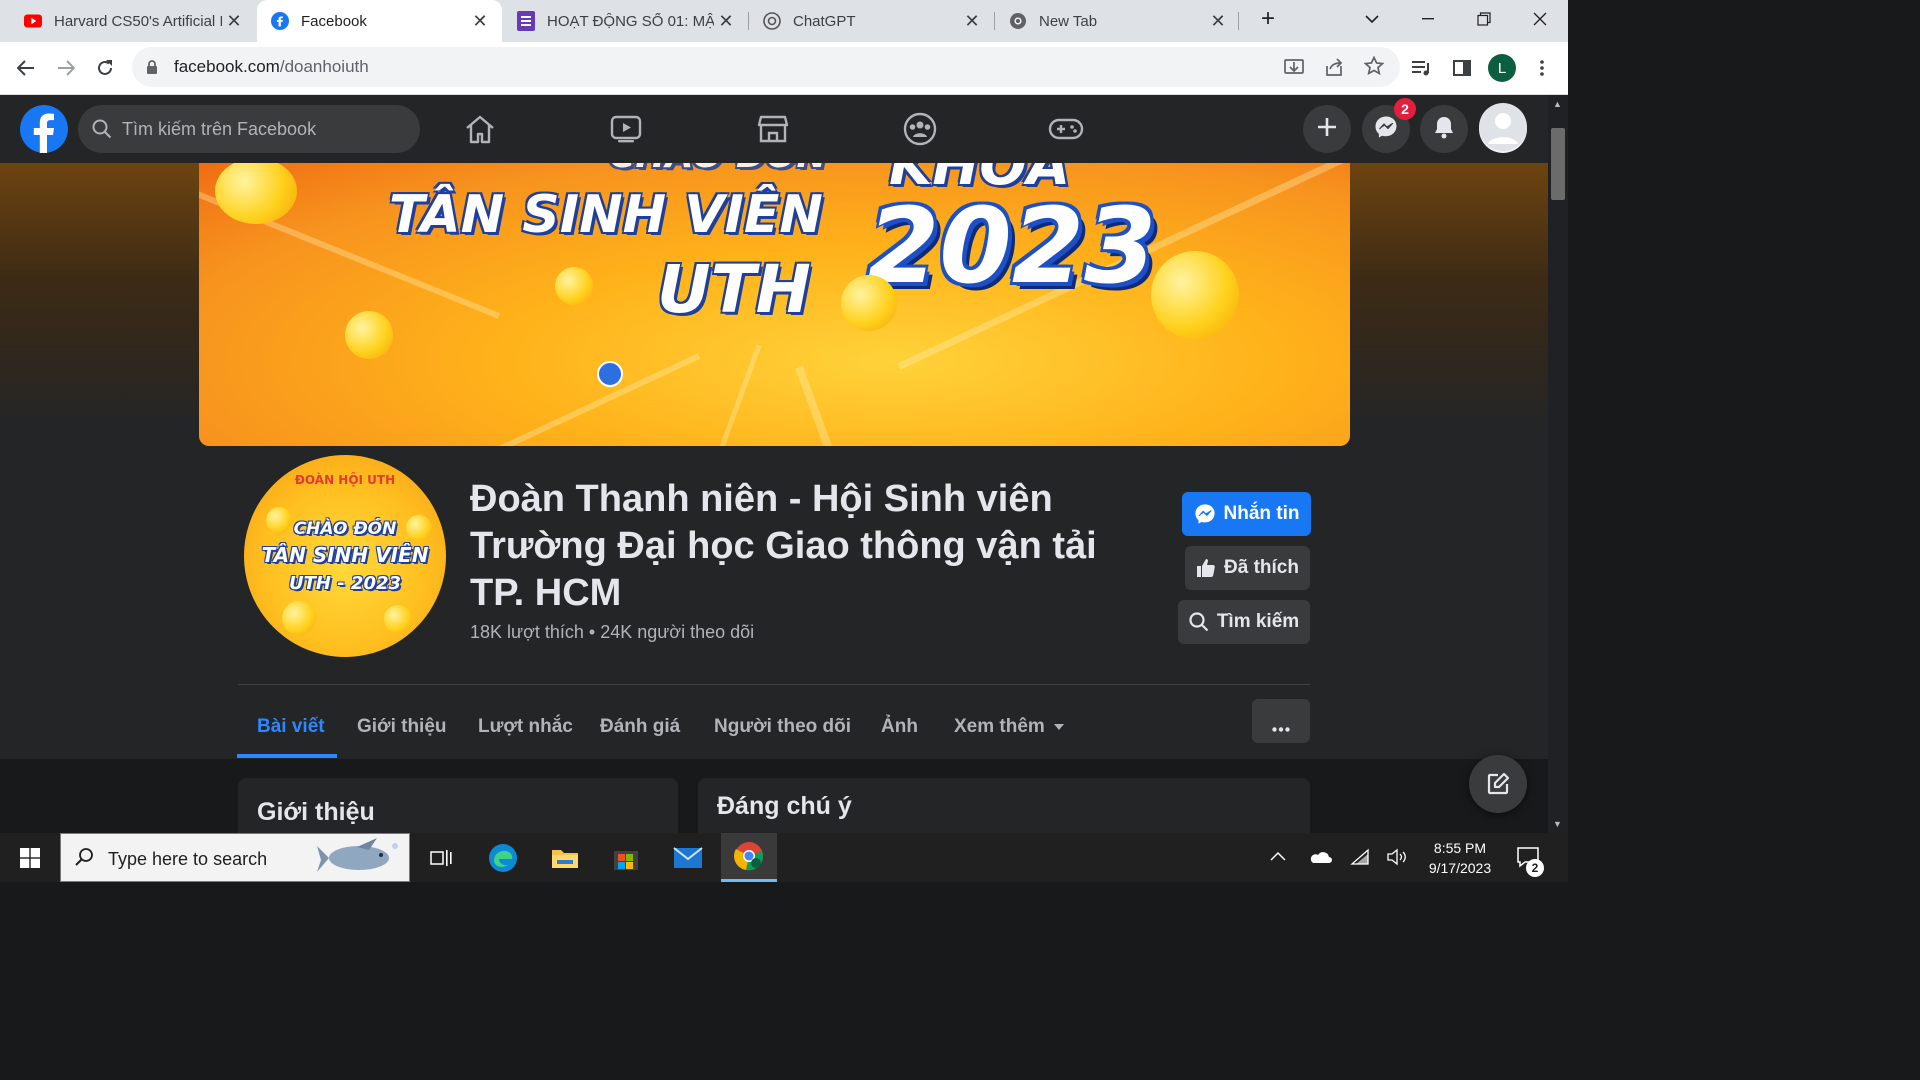 This screenshot has width=1920, height=1080. I want to click on cover-headline: TÂN SINH VIÊN, so click(606, 215).